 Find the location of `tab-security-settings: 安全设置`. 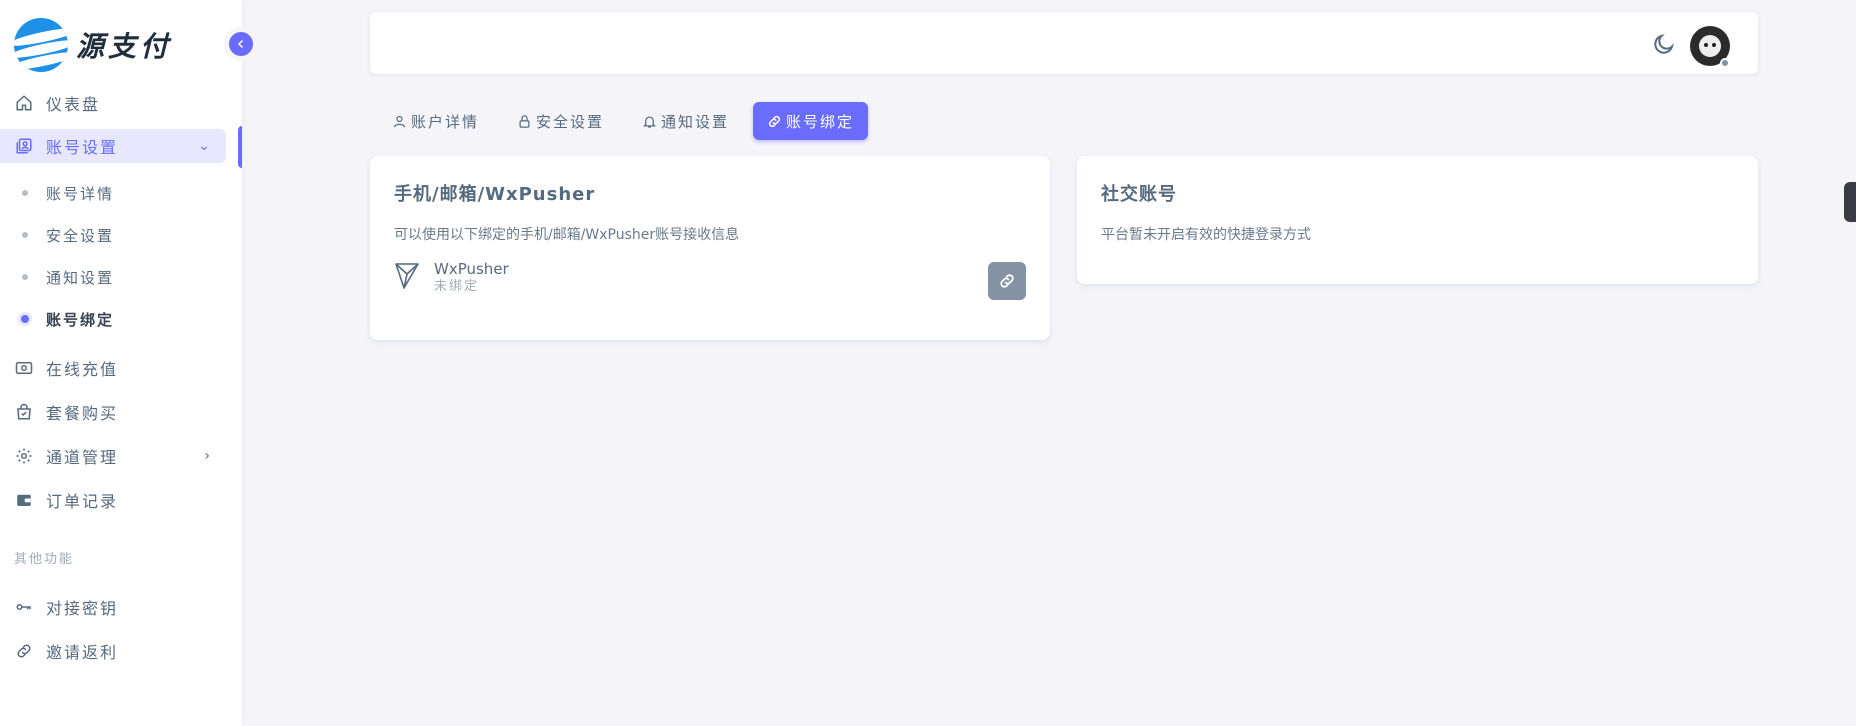

tab-security-settings: 安全设置 is located at coordinates (560, 121).